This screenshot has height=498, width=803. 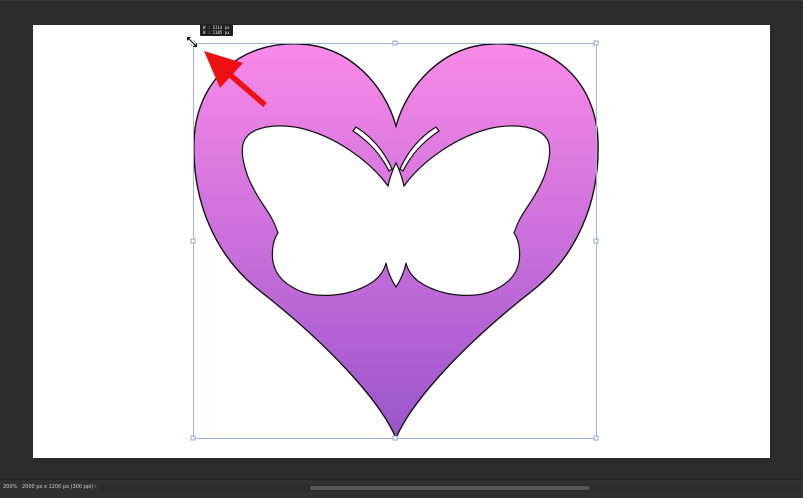 What do you see at coordinates (596, 43) in the screenshot?
I see `handle-top-right` at bounding box center [596, 43].